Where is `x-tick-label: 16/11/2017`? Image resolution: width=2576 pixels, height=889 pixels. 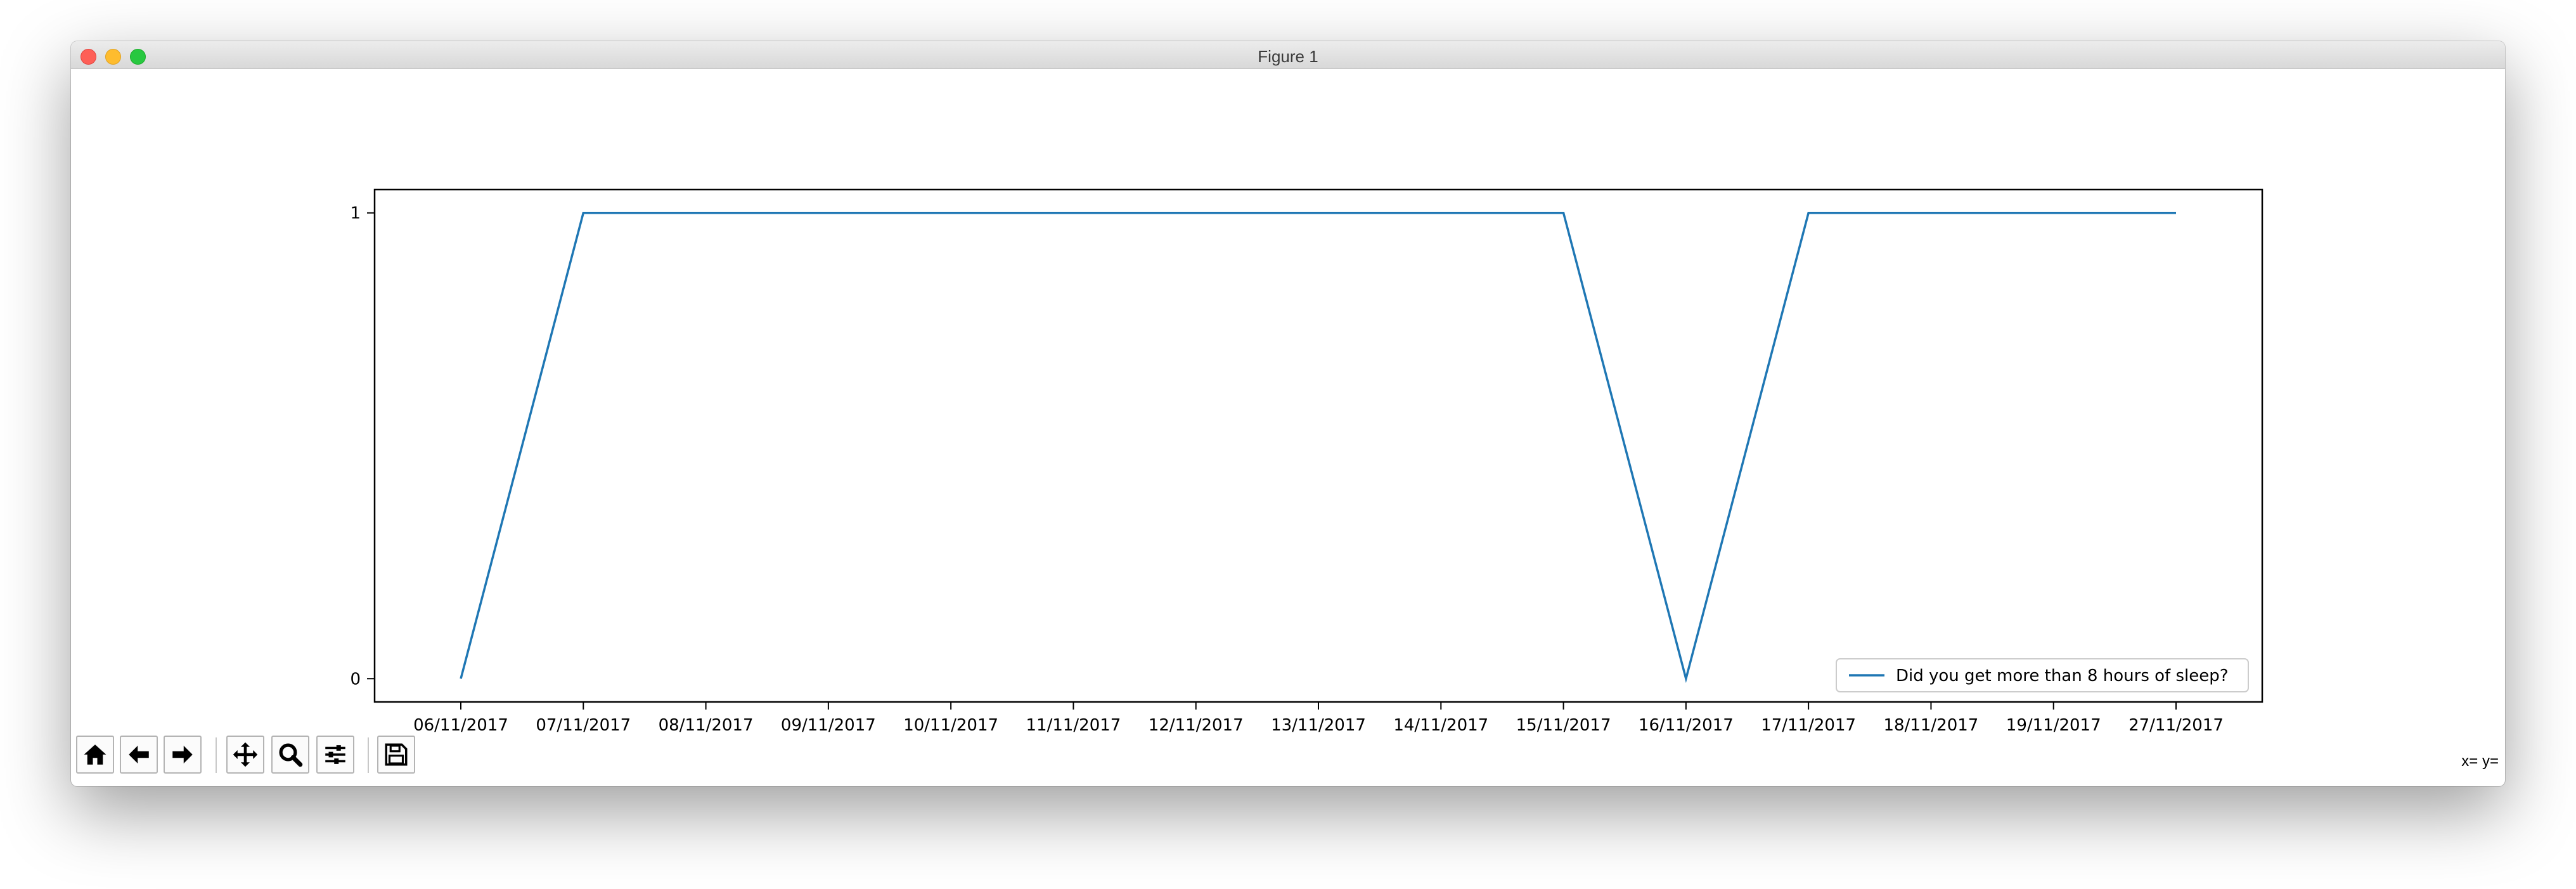 x-tick-label: 16/11/2017 is located at coordinates (1686, 725).